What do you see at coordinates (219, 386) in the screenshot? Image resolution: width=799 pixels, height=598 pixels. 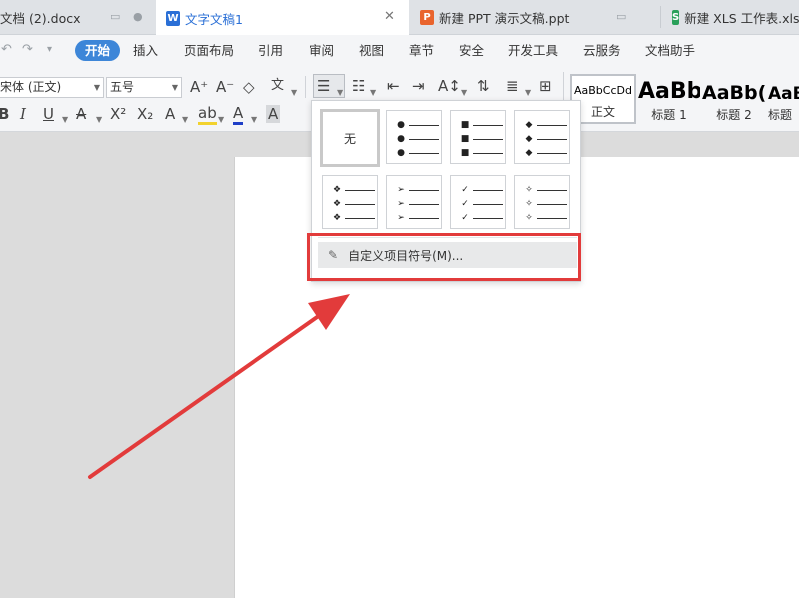 I see `annotation-arrow` at bounding box center [219, 386].